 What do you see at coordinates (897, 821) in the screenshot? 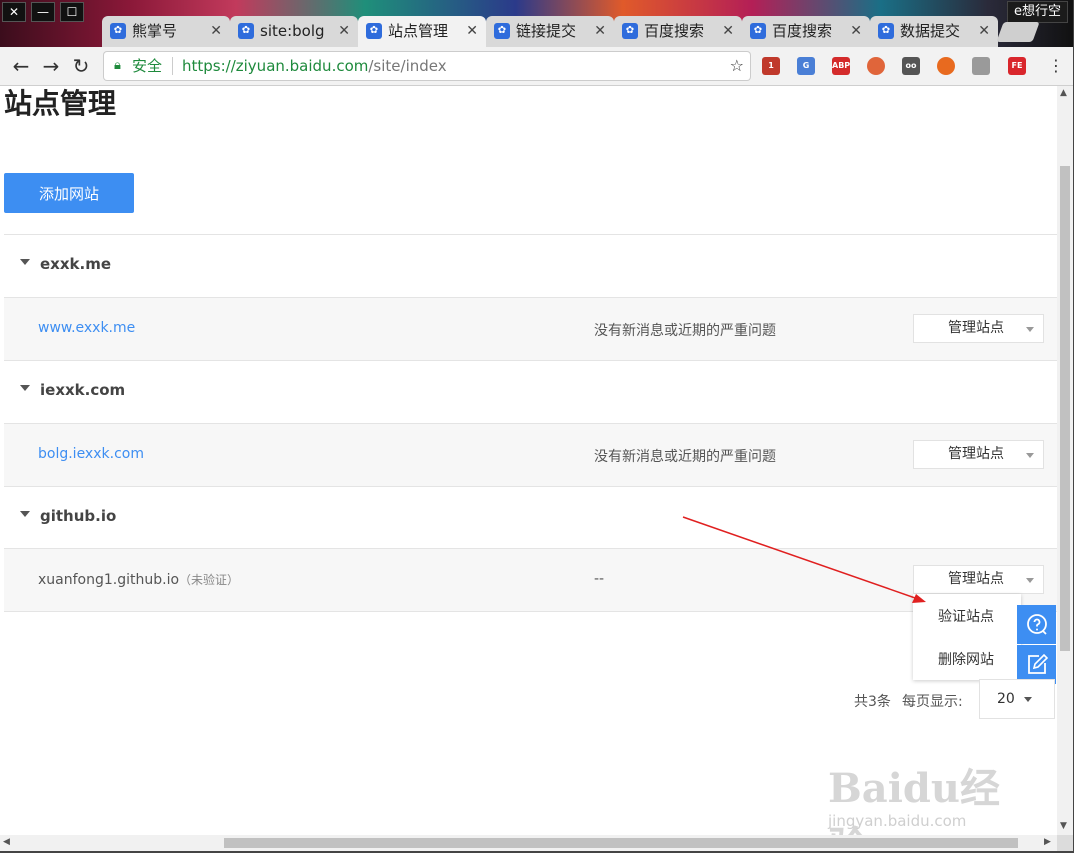
I see `watermark-url: jingyan.baidu.com` at bounding box center [897, 821].